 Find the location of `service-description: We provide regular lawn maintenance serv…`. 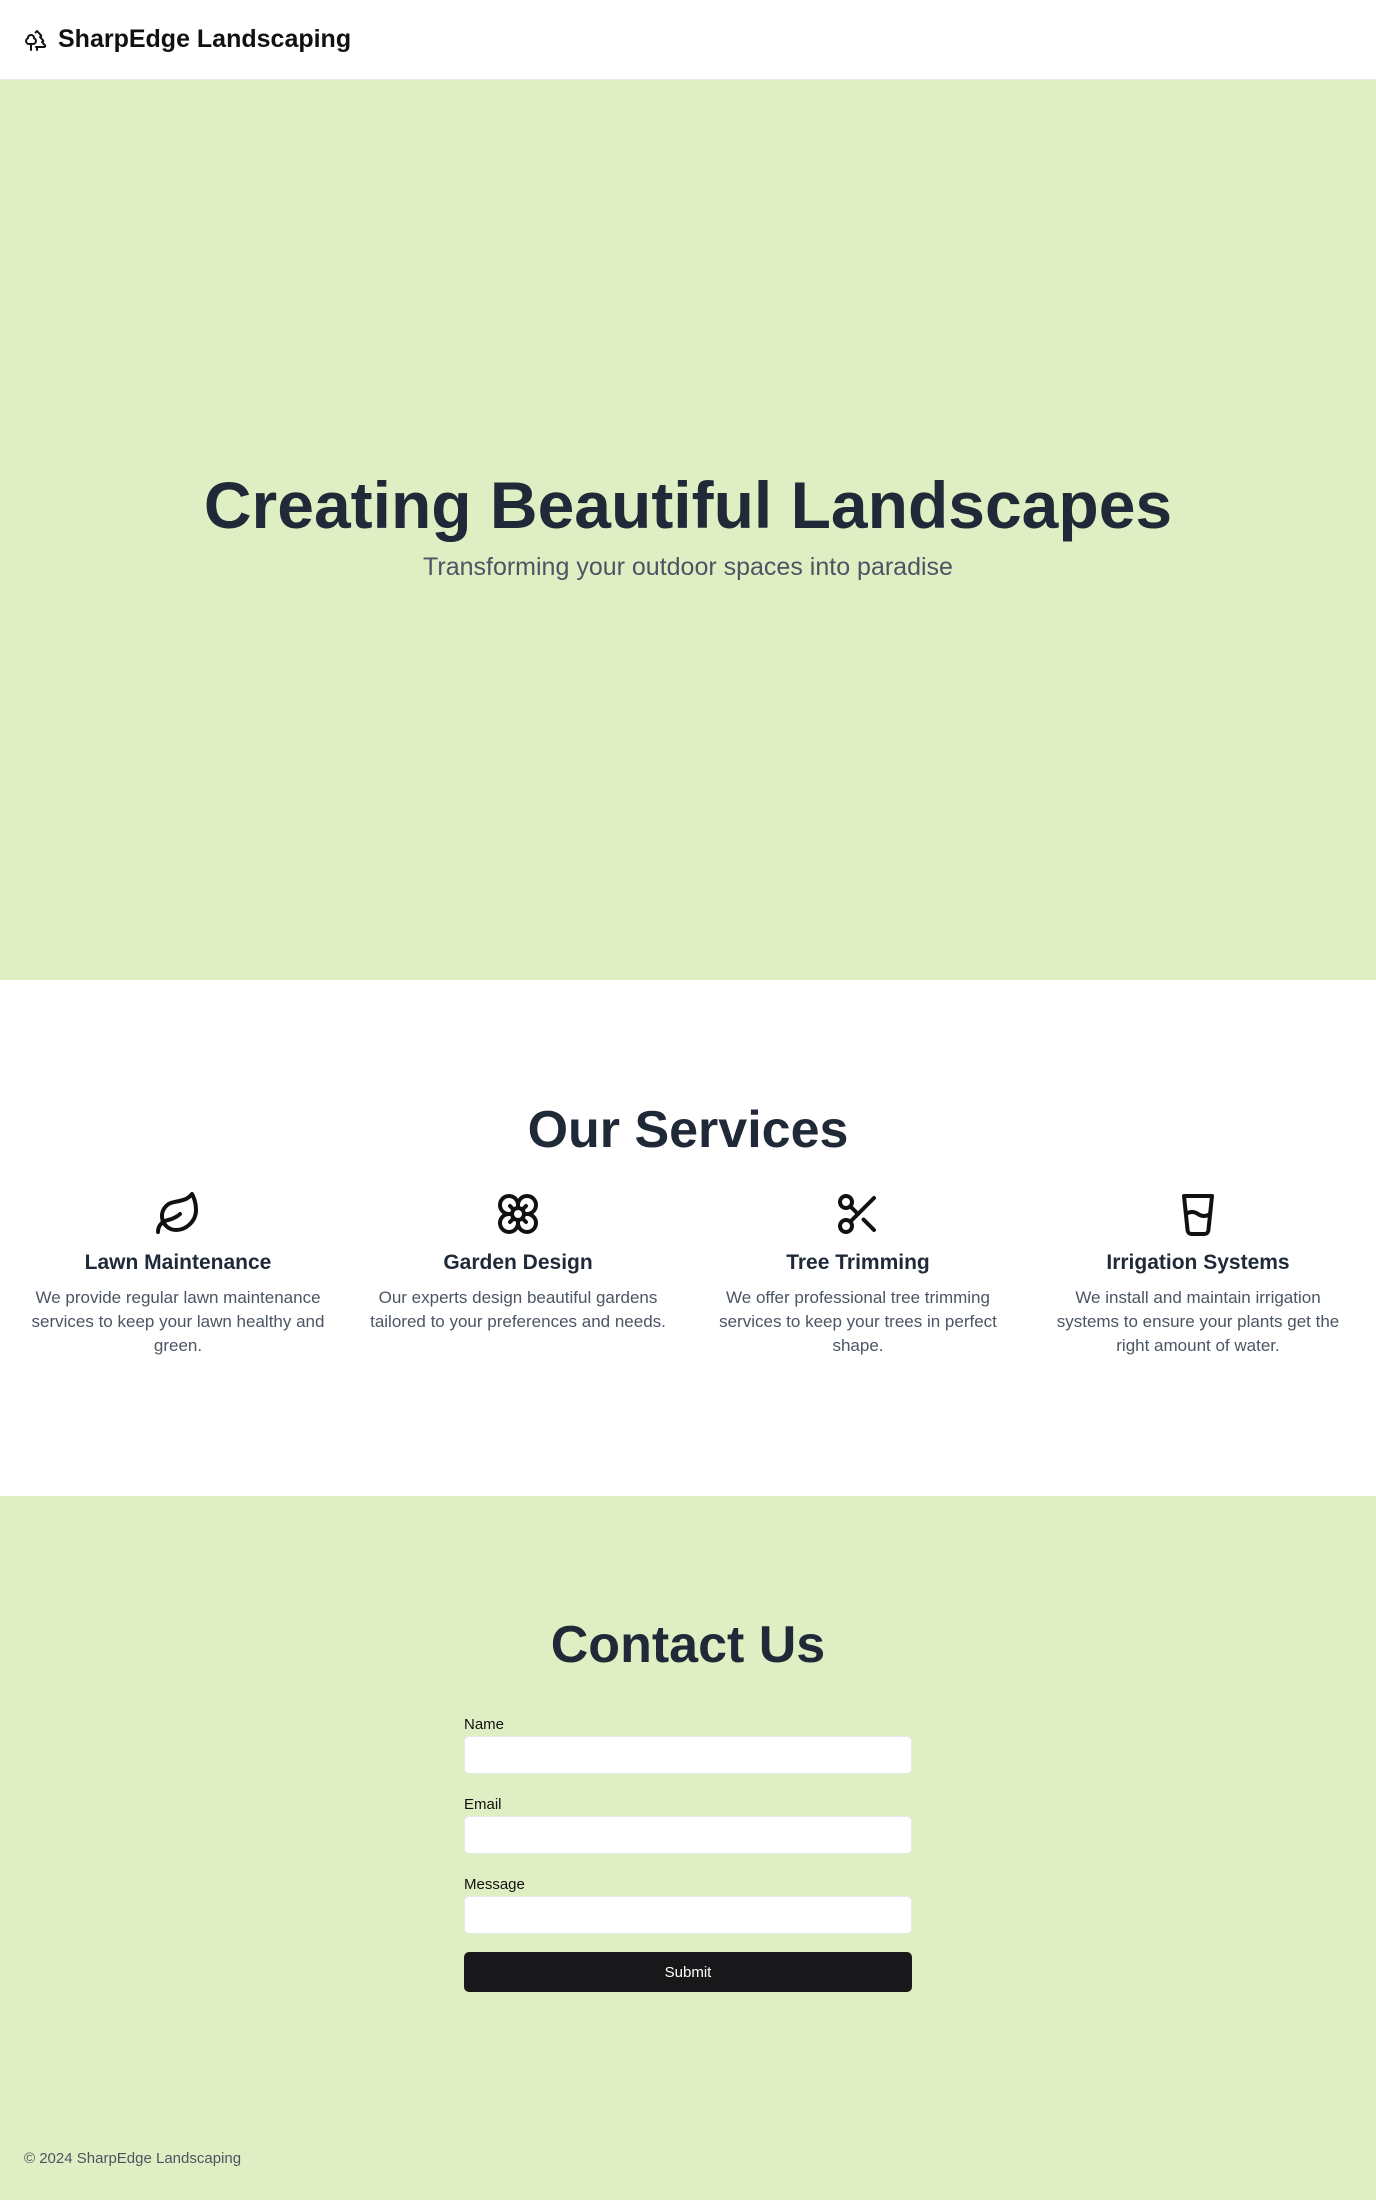

service-description: We provide regular lawn maintenance serv… is located at coordinates (178, 1321).